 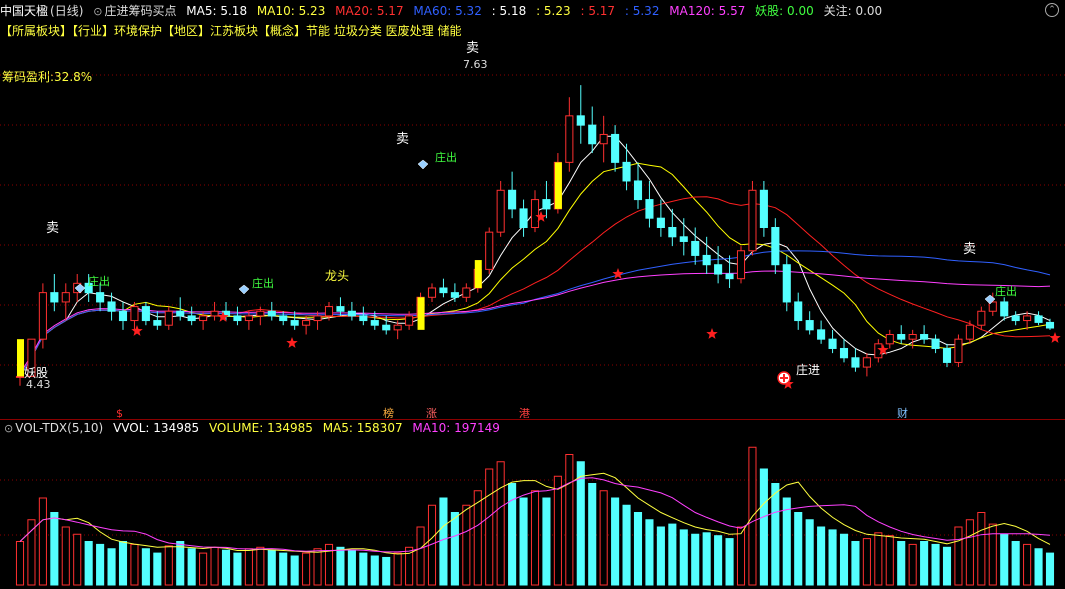 I want to click on zhuangjin-label: 庄进, so click(x=808, y=369).